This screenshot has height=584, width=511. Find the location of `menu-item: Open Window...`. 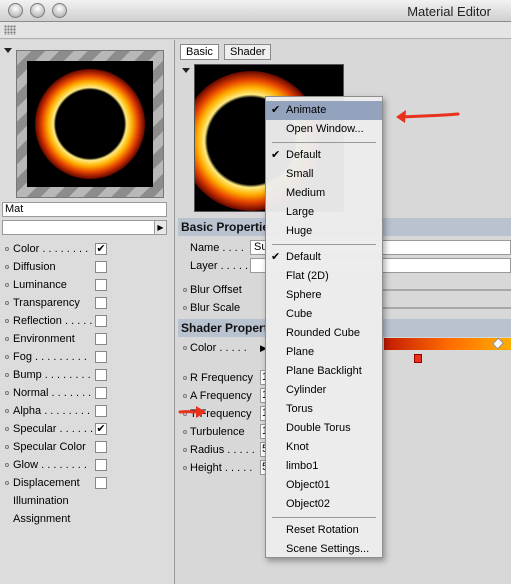

menu-item: Open Window... is located at coordinates (324, 129).